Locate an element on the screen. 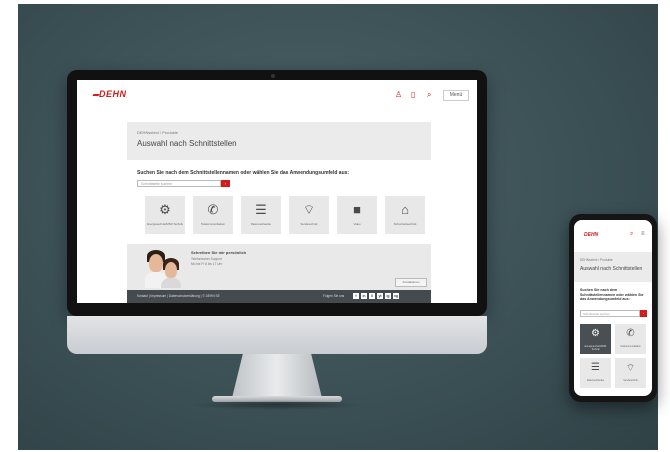 The image size is (670, 452). mobile-header: DEHN ⌕ ≡ is located at coordinates (613, 233).